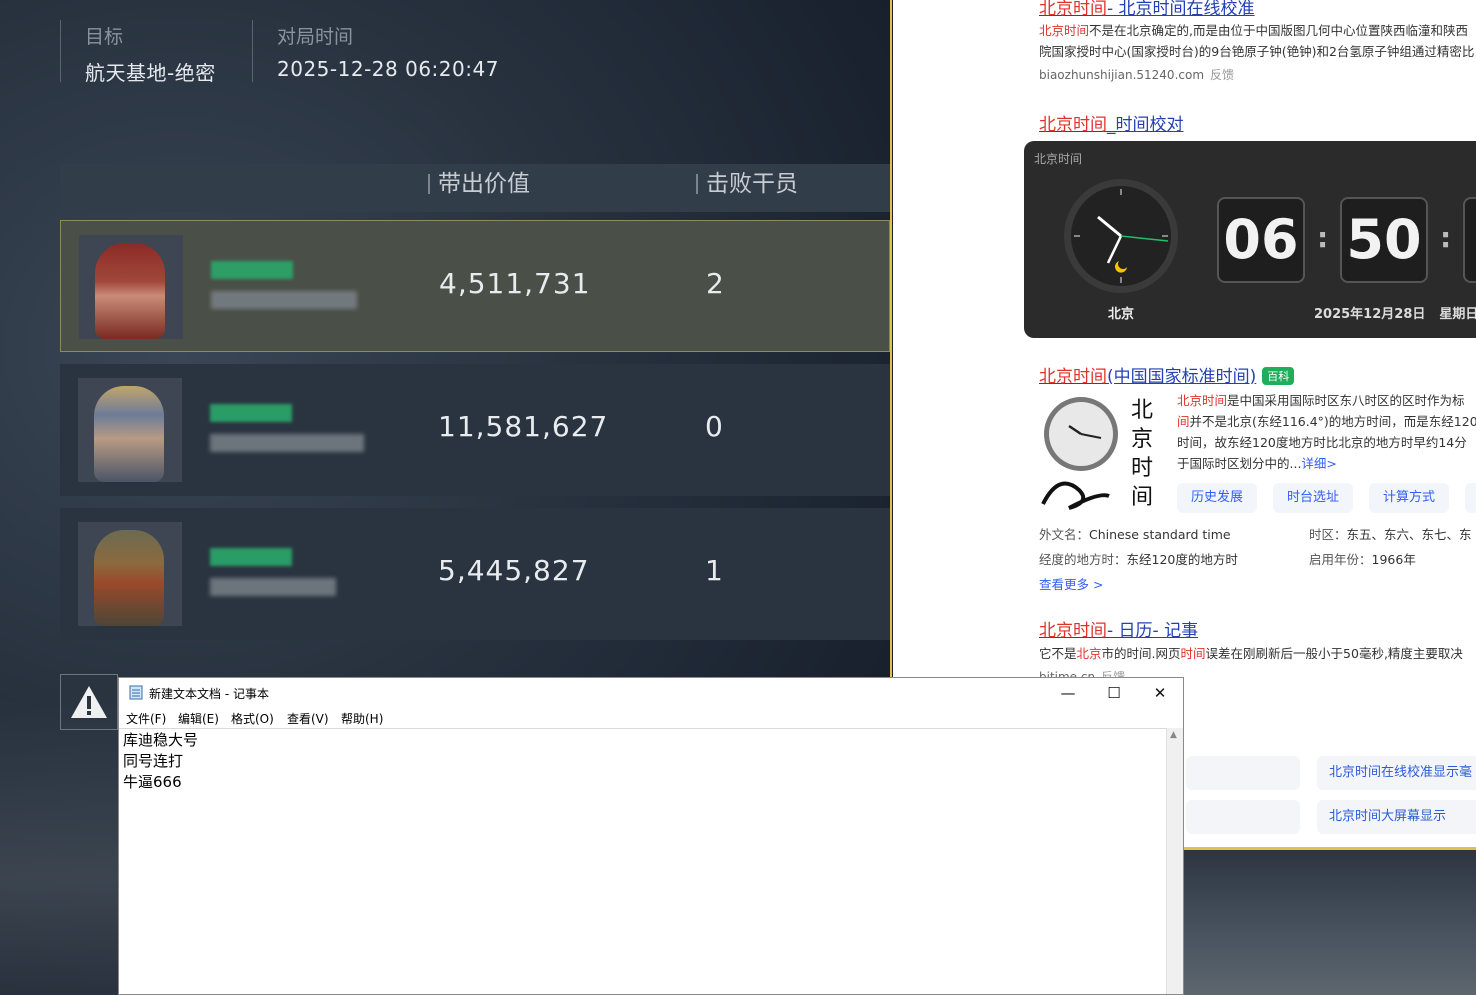  I want to click on menu-file: 文件(F), so click(146, 718).